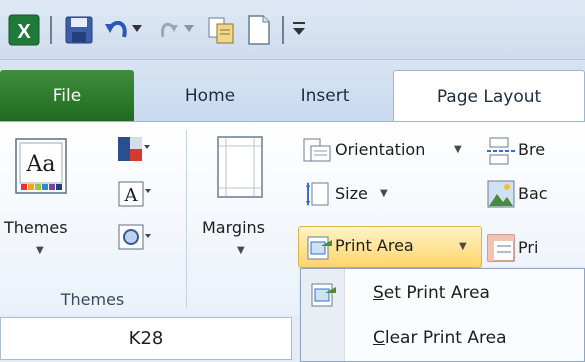  What do you see at coordinates (67, 96) in the screenshot?
I see `tab-file: File` at bounding box center [67, 96].